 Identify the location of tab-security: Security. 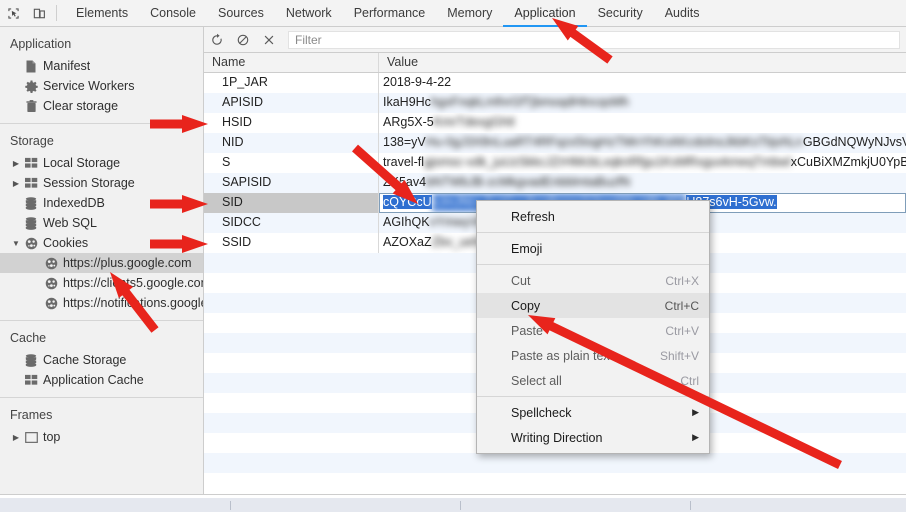
(620, 13).